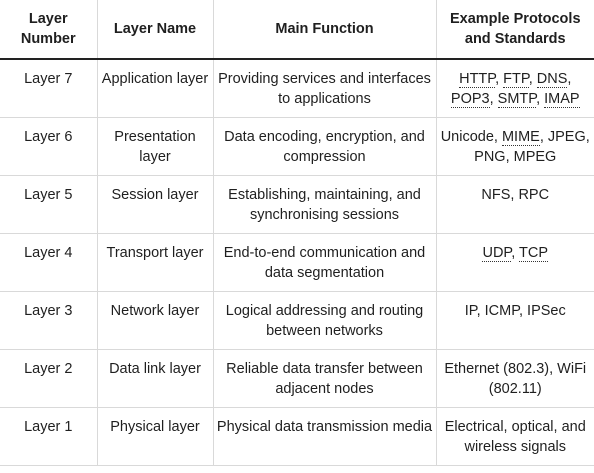 This screenshot has height=473, width=594. What do you see at coordinates (48, 88) in the screenshot?
I see `layer-number-cell: Layer 7` at bounding box center [48, 88].